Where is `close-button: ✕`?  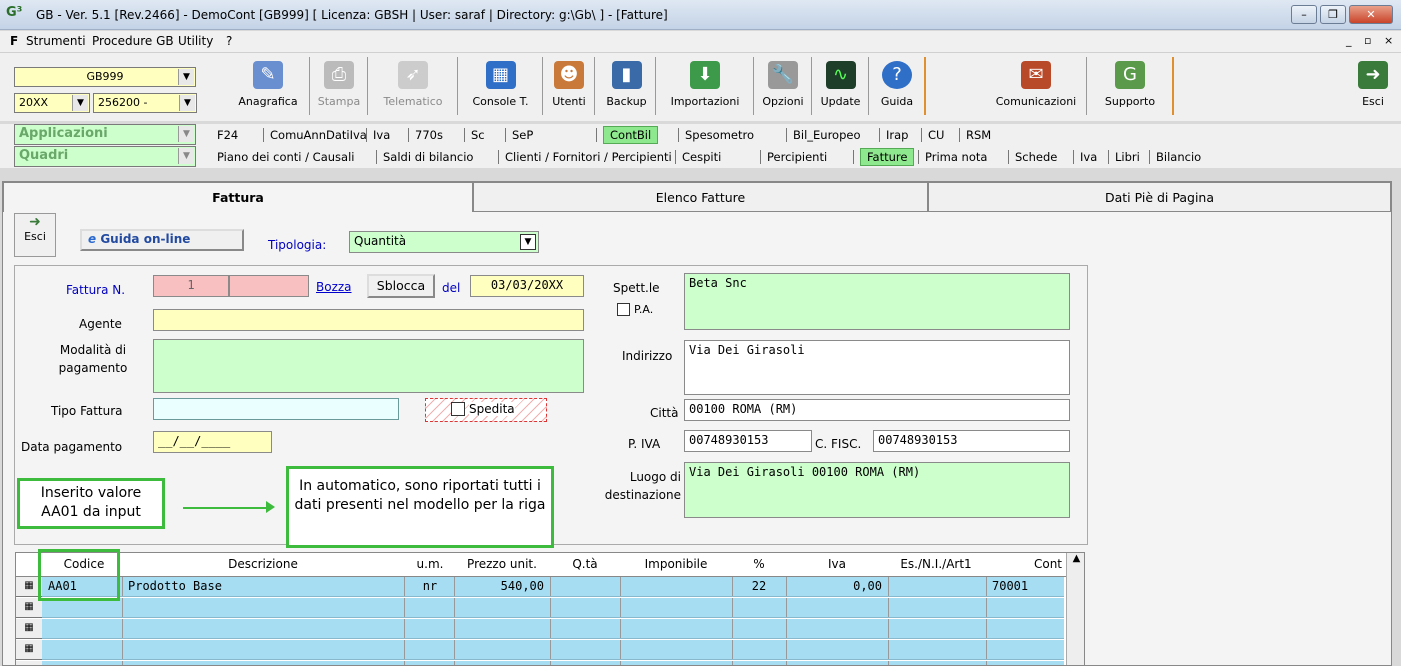
close-button: ✕ is located at coordinates (1371, 14).